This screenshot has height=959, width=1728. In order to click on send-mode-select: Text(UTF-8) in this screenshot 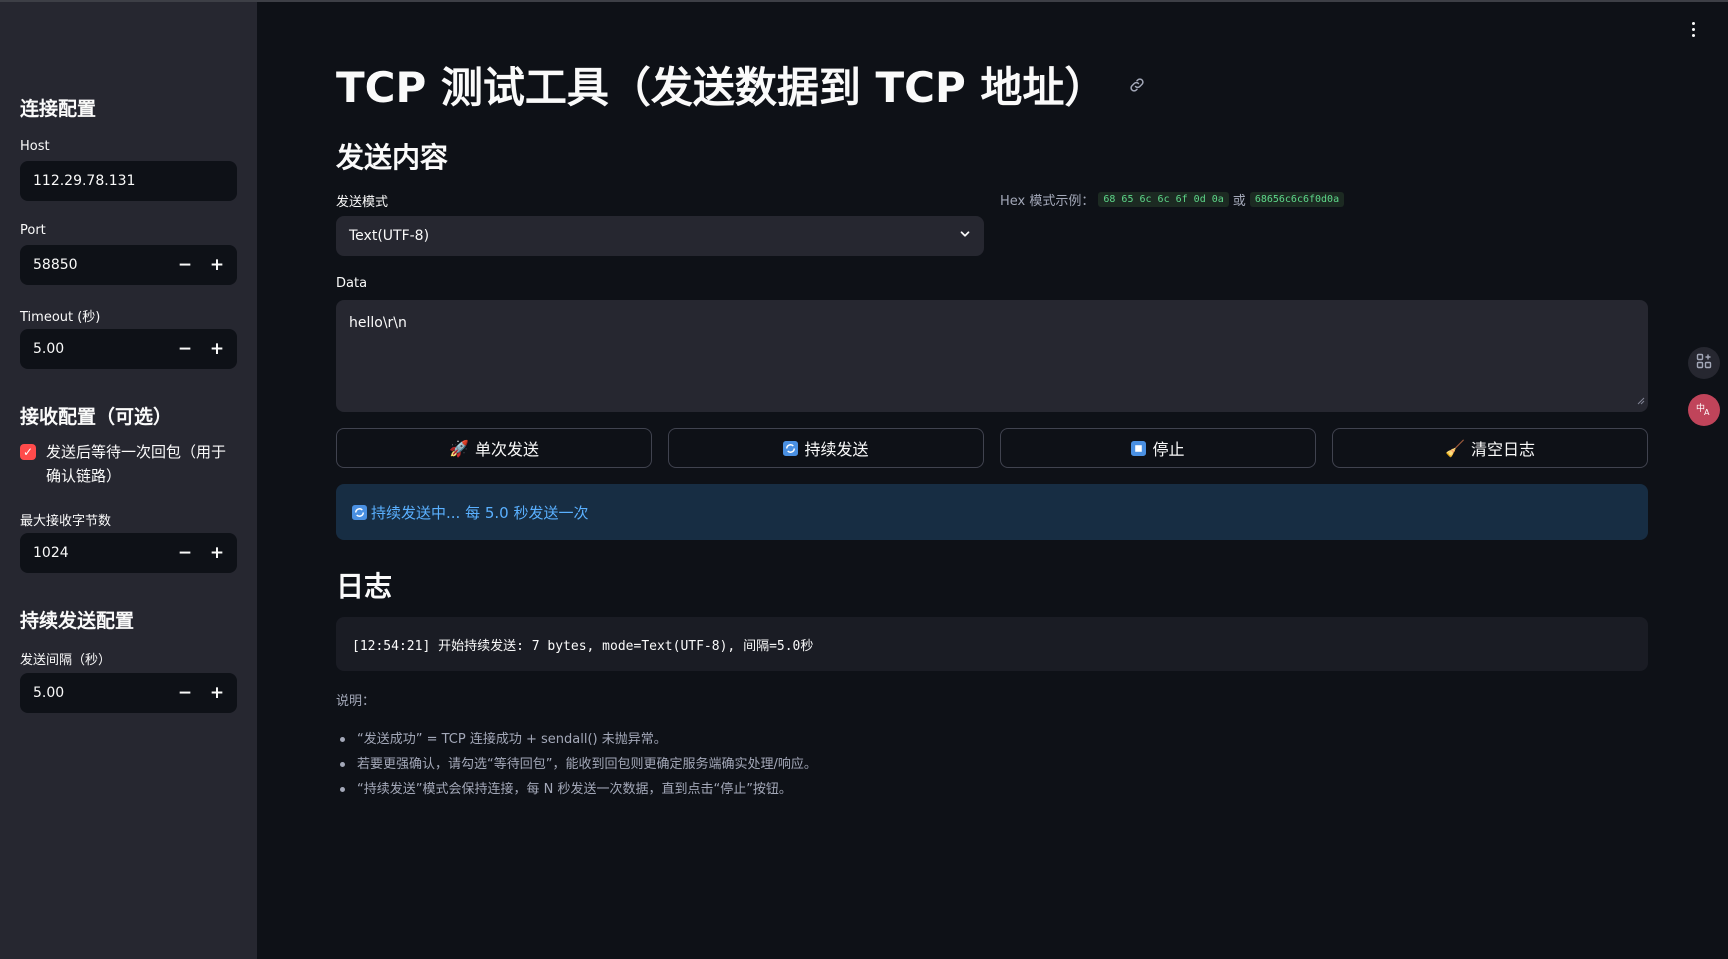, I will do `click(660, 236)`.